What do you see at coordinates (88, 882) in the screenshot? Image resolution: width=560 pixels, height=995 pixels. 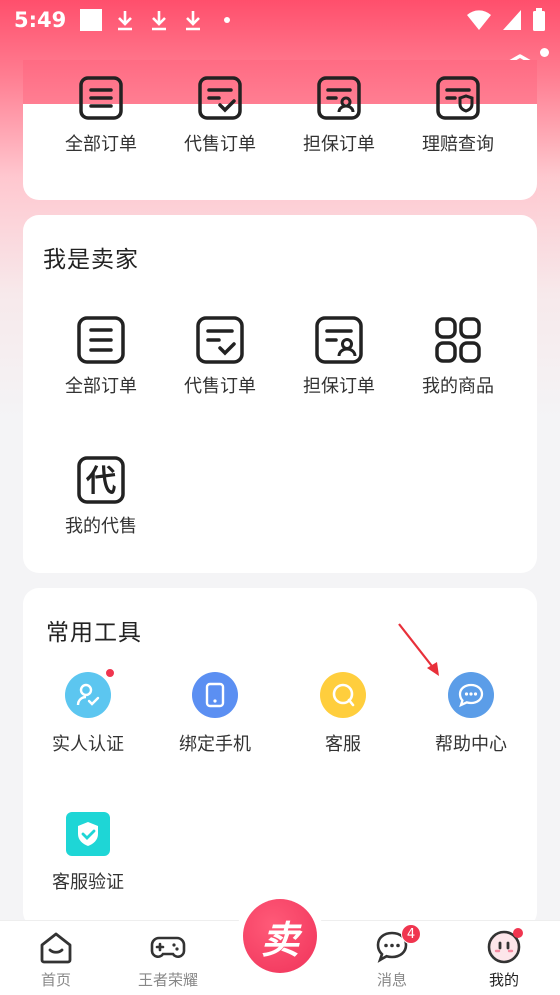 I see `service-verify-label: 客服验证` at bounding box center [88, 882].